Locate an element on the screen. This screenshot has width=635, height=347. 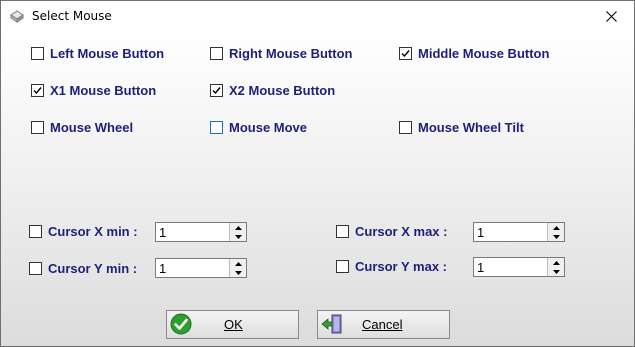
mouse-wheel-label: Mouse Wheel is located at coordinates (92, 127).